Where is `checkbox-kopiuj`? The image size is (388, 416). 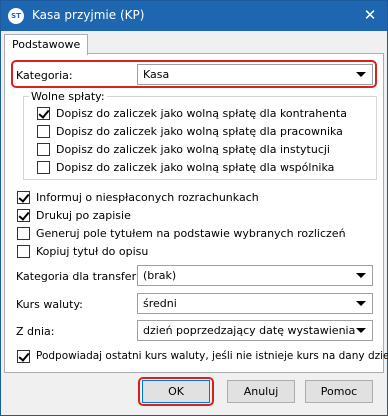 checkbox-kopiuj is located at coordinates (23, 251).